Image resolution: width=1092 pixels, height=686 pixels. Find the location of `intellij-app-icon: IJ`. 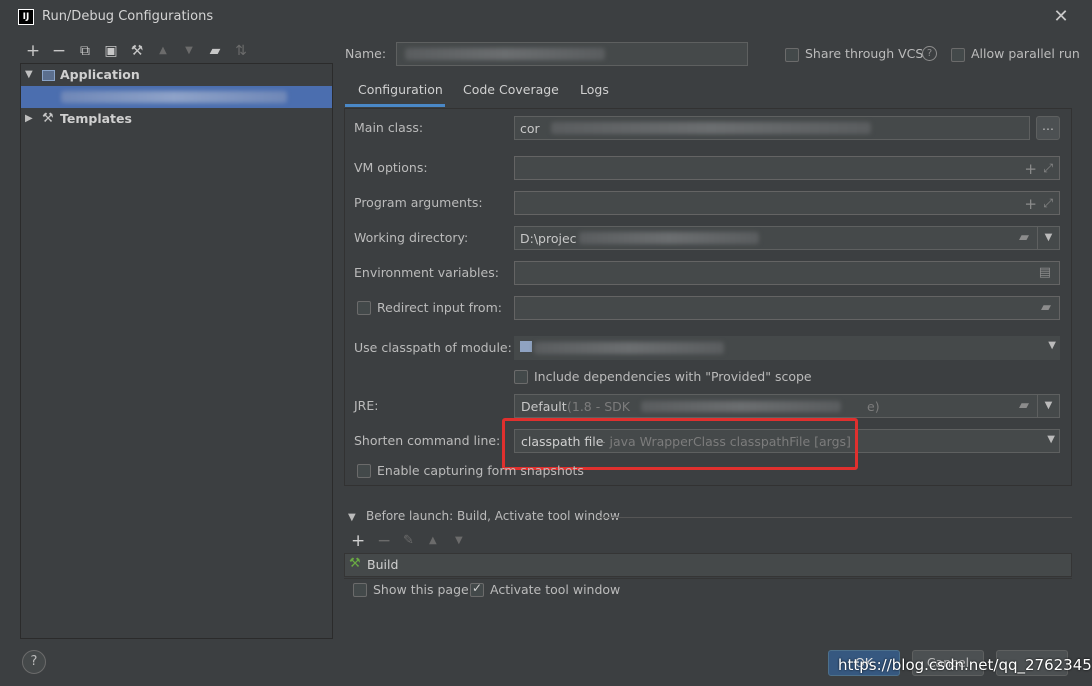

intellij-app-icon: IJ is located at coordinates (26, 17).